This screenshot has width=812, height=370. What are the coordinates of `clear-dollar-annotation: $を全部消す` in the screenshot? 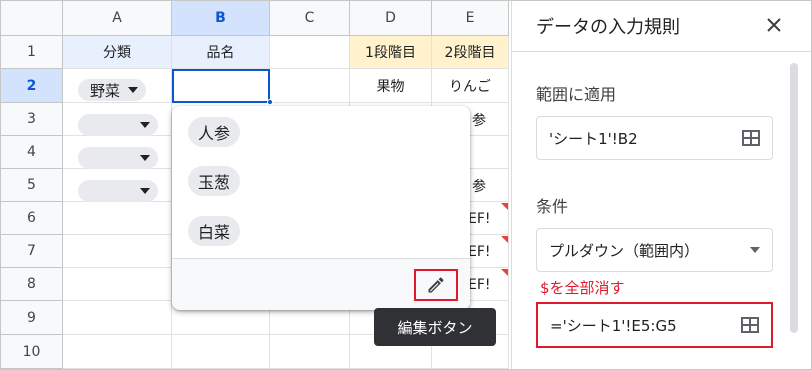 It's located at (582, 288).